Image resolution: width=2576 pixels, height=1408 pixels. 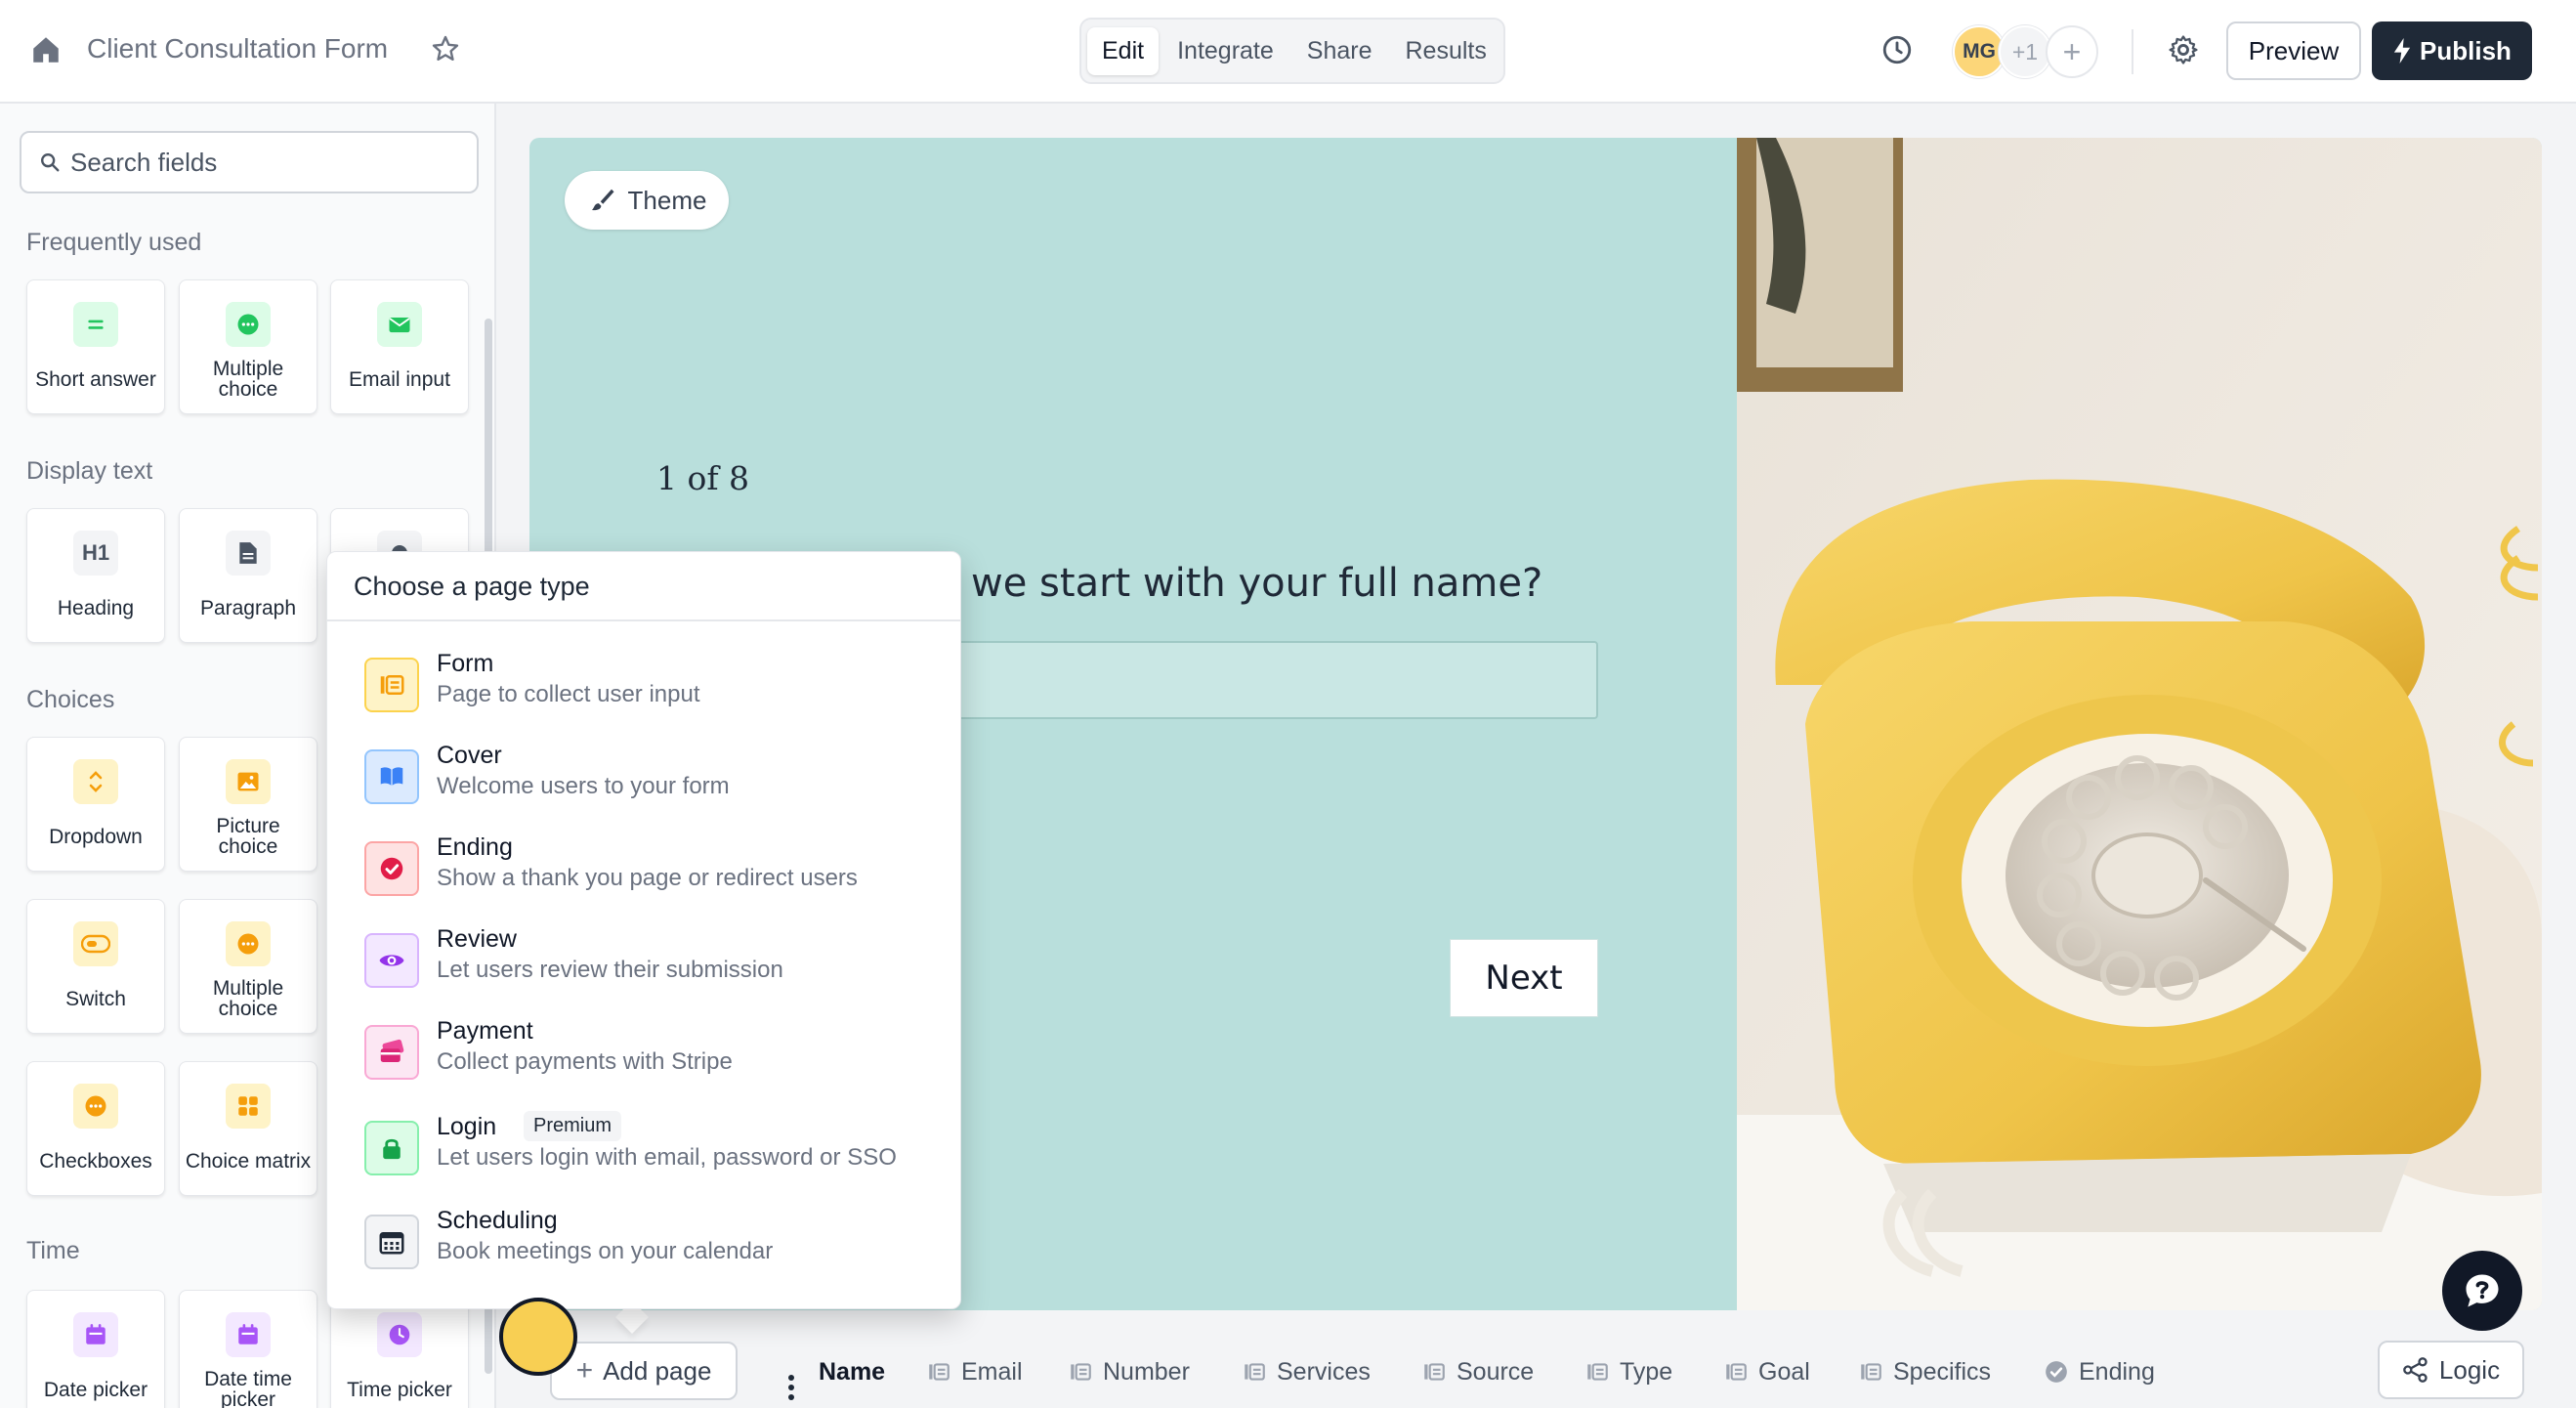 I want to click on page-type-cover: Cover Welcome users to your form, so click(x=652, y=781).